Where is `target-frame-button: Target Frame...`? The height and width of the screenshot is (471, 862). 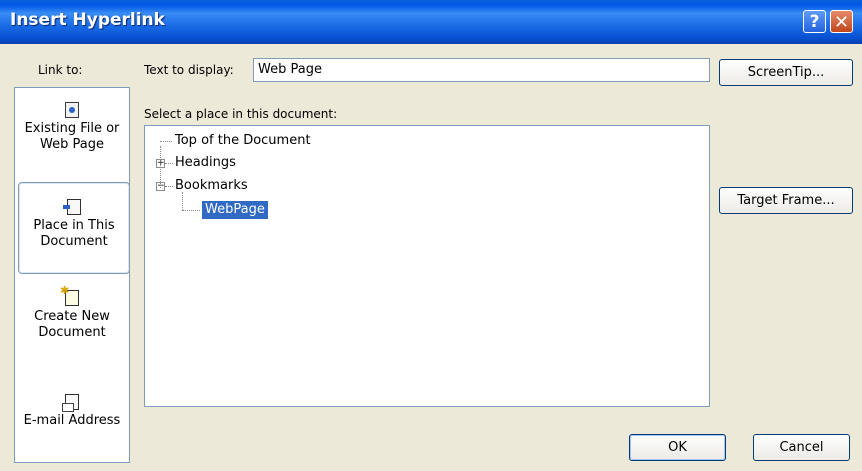 target-frame-button: Target Frame... is located at coordinates (786, 200).